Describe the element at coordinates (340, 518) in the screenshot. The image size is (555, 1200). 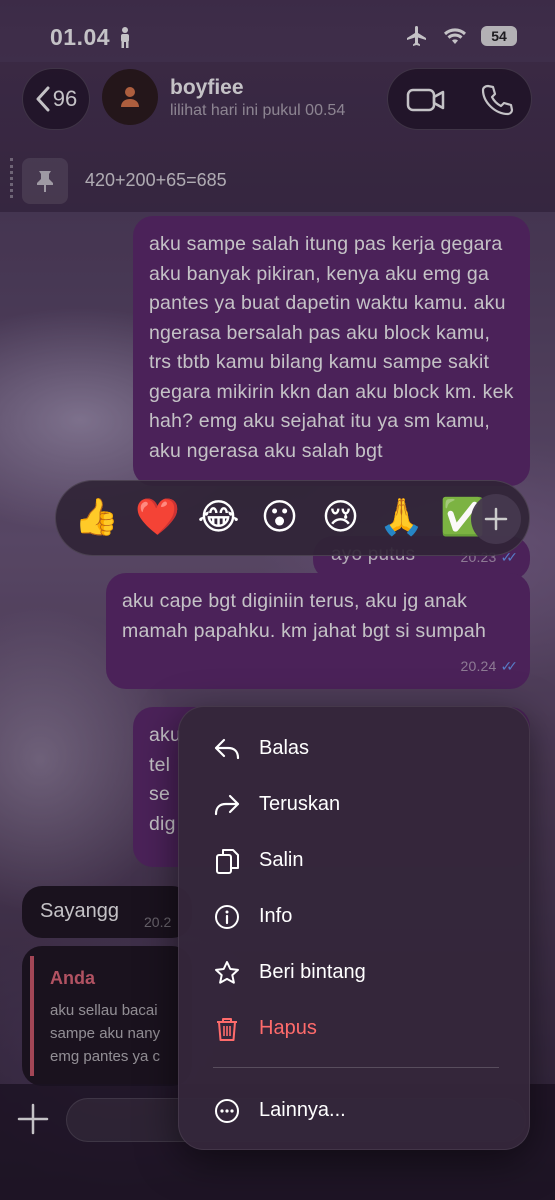
I see `reaction-sad: 😢` at that location.